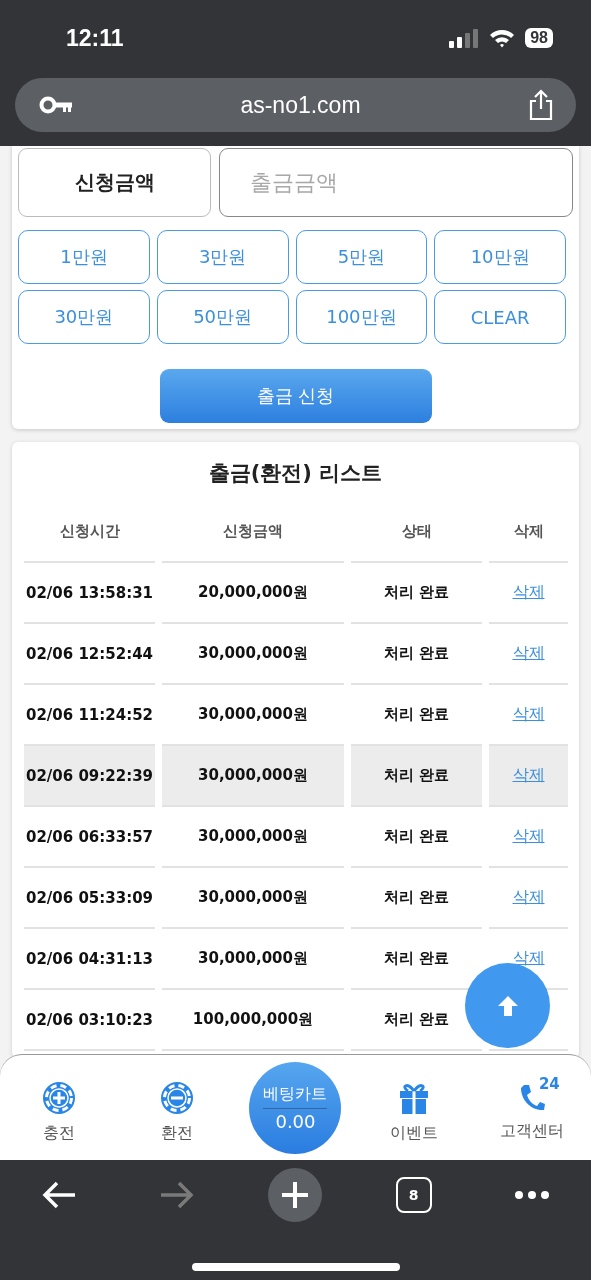  I want to click on battery-level: 98, so click(539, 38).